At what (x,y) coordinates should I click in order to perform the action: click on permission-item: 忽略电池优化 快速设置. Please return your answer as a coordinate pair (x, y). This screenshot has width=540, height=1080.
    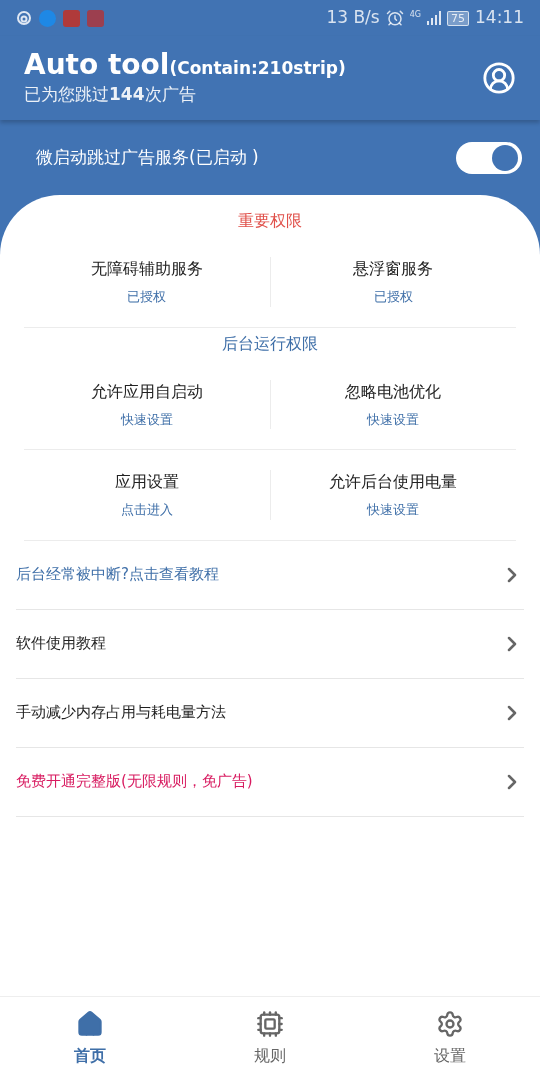
    Looking at the image, I should click on (392, 404).